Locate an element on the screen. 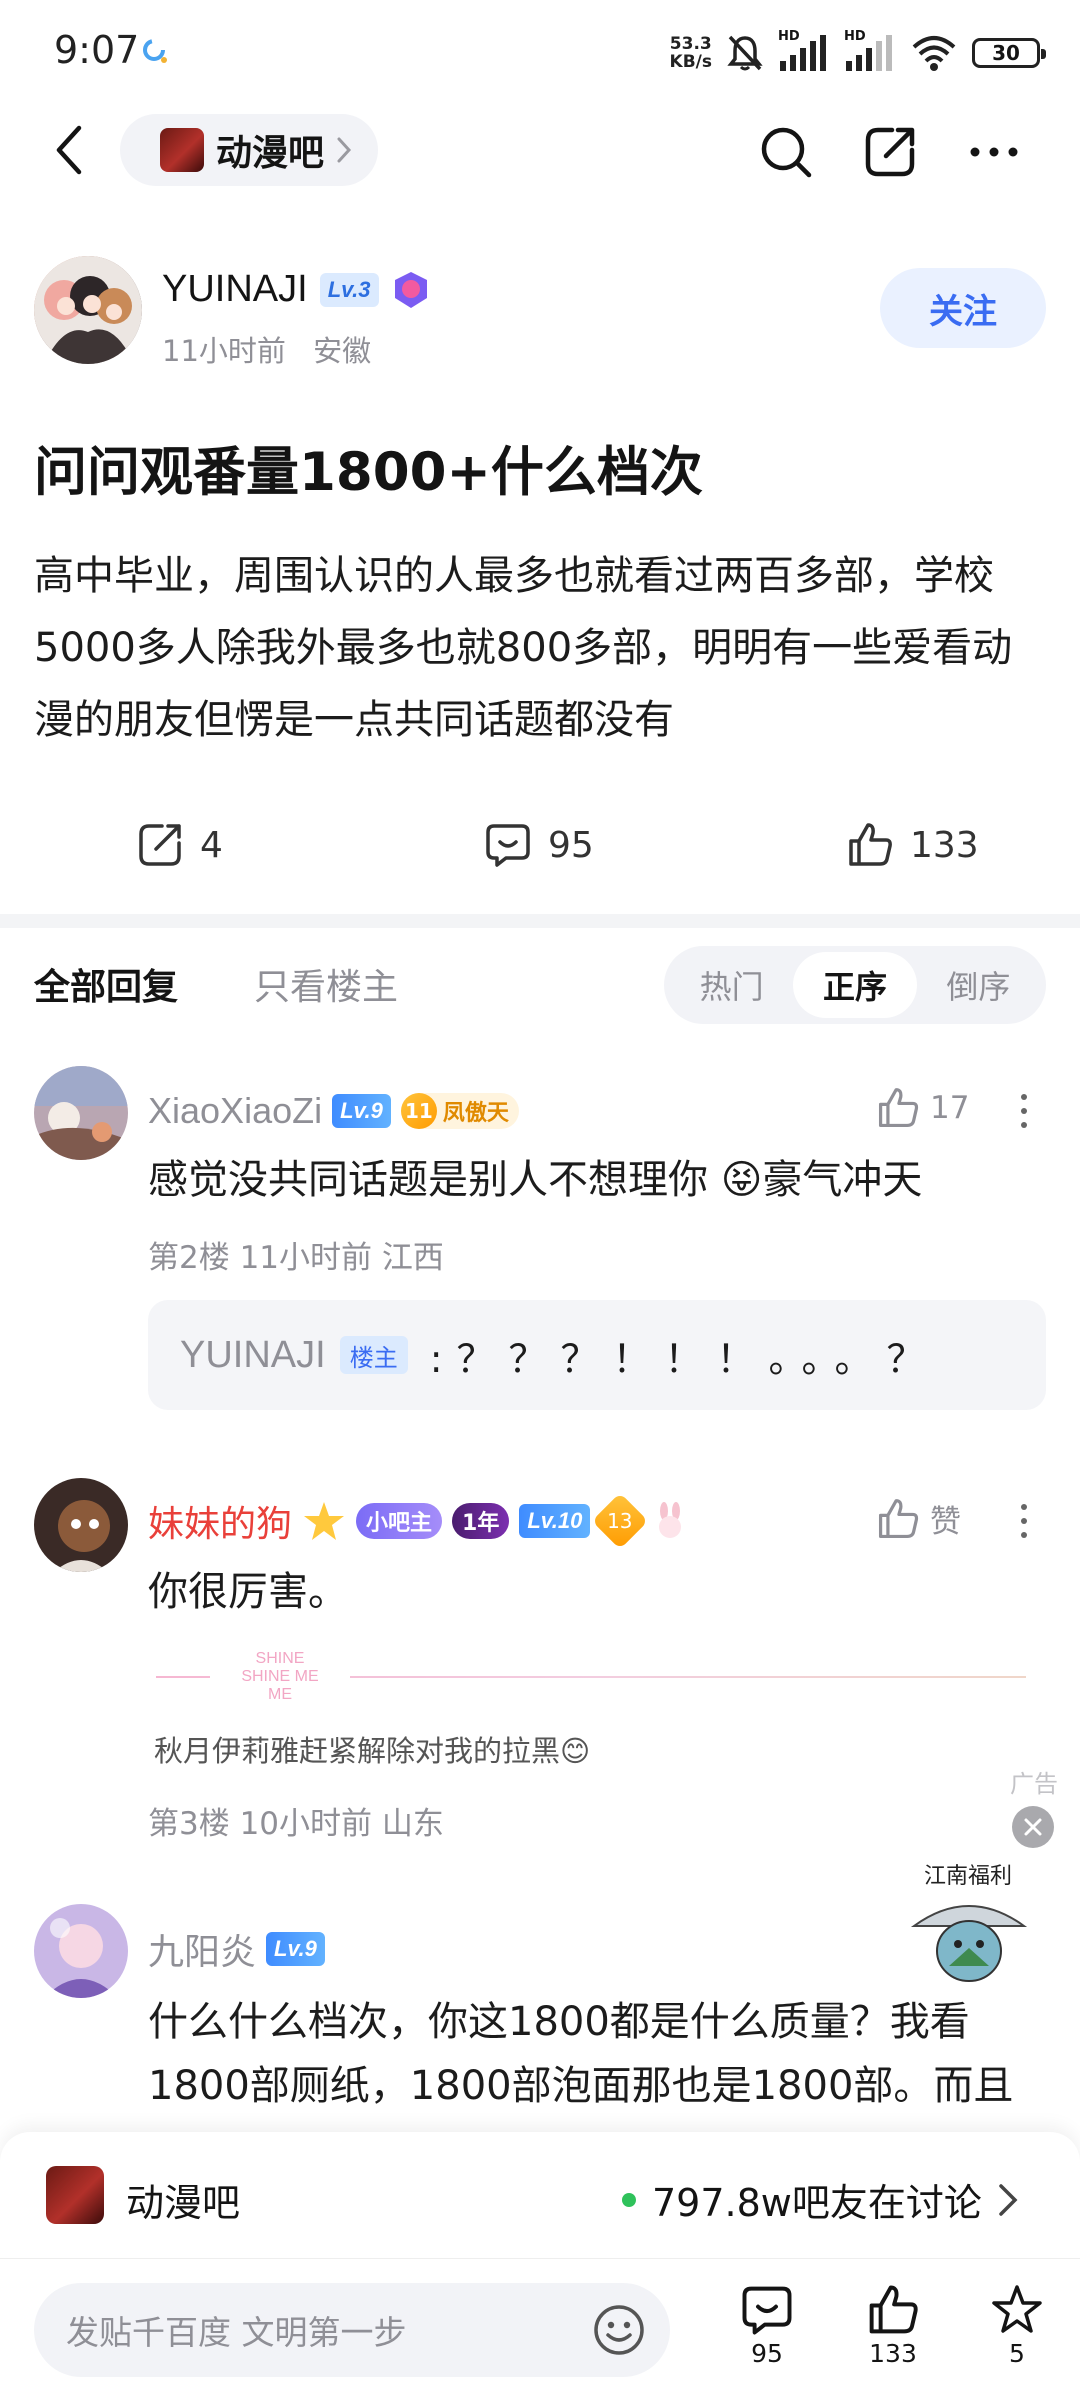 Image resolution: width=1080 pixels, height=2400 pixels. like-count-button: 133 is located at coordinates (912, 845).